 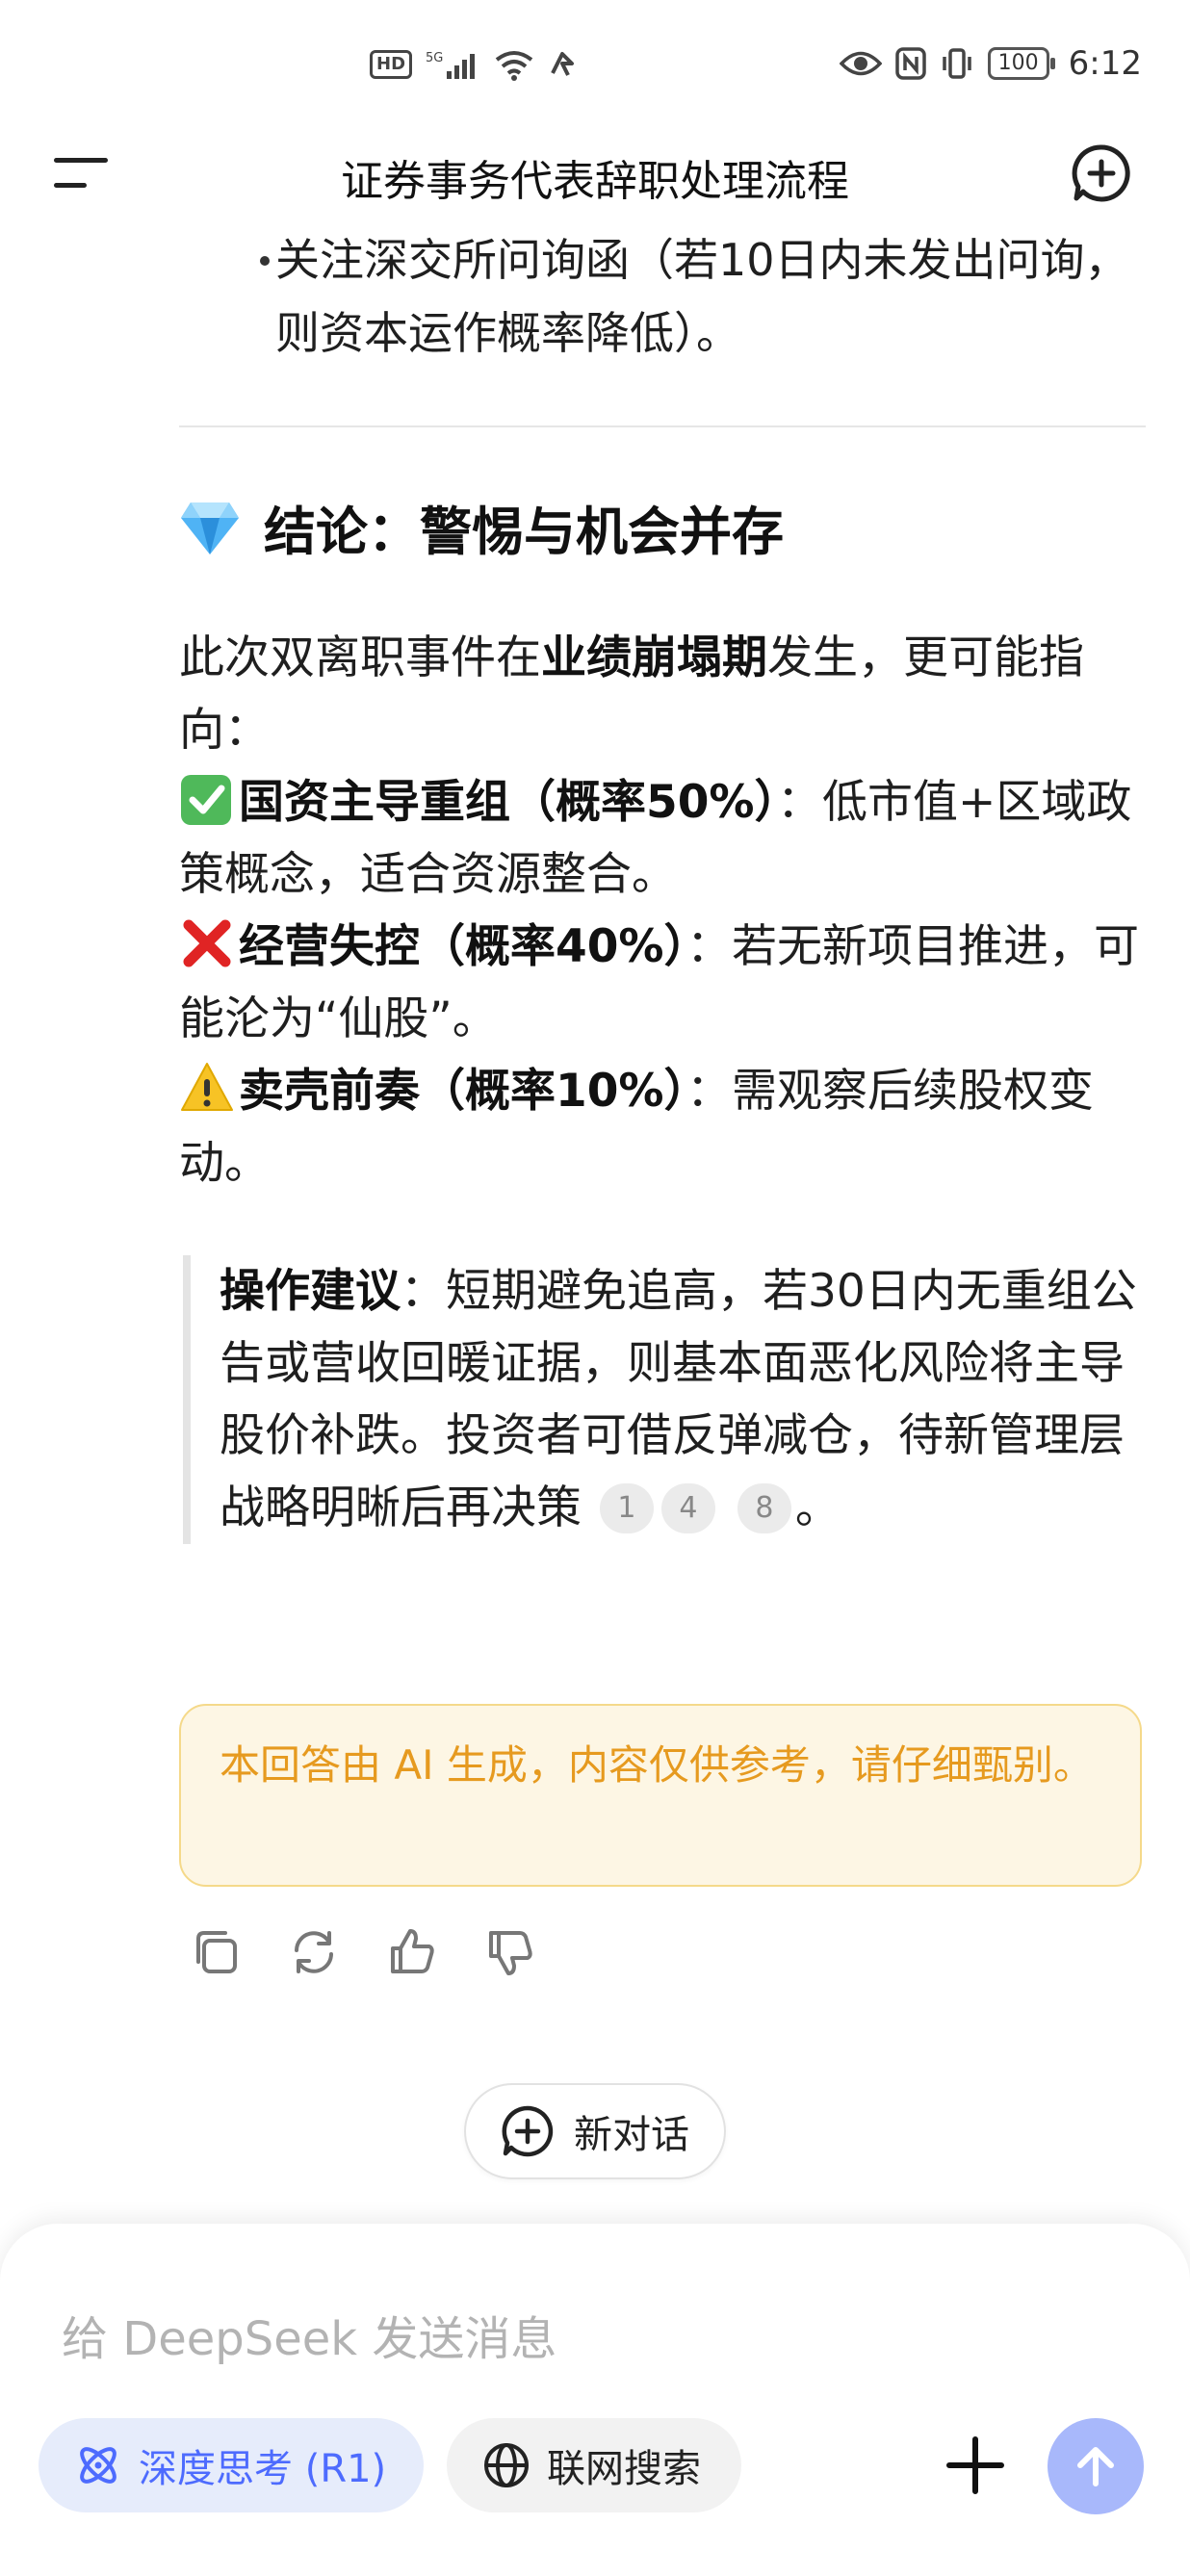 I want to click on gem-icon, so click(x=210, y=528).